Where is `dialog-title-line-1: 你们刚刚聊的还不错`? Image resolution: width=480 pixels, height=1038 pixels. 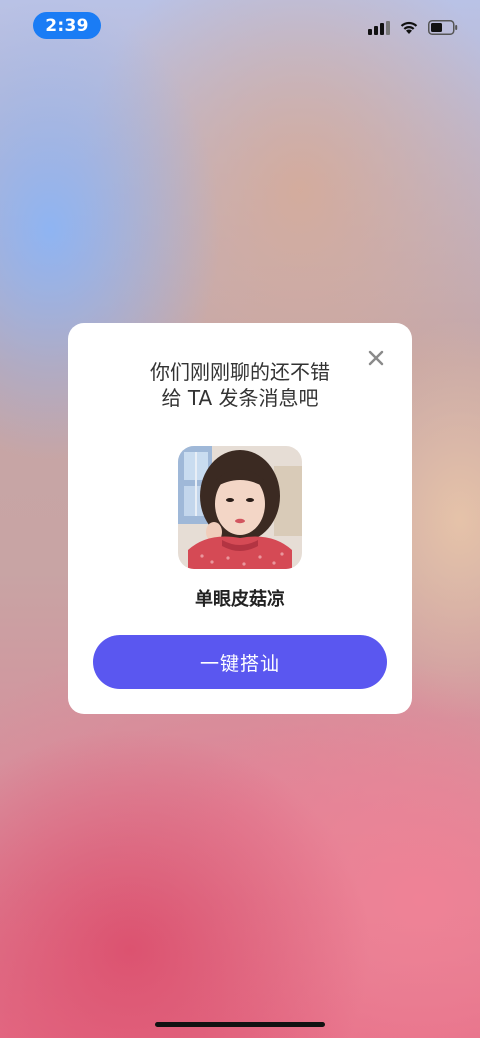 dialog-title-line-1: 你们刚刚聊的还不错 is located at coordinates (240, 372).